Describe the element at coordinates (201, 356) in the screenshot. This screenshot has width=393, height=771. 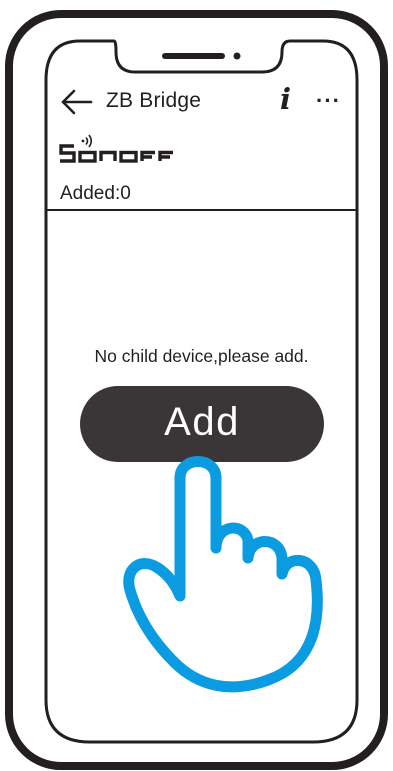
I see `empty-state-message: No child device,please add.` at that location.